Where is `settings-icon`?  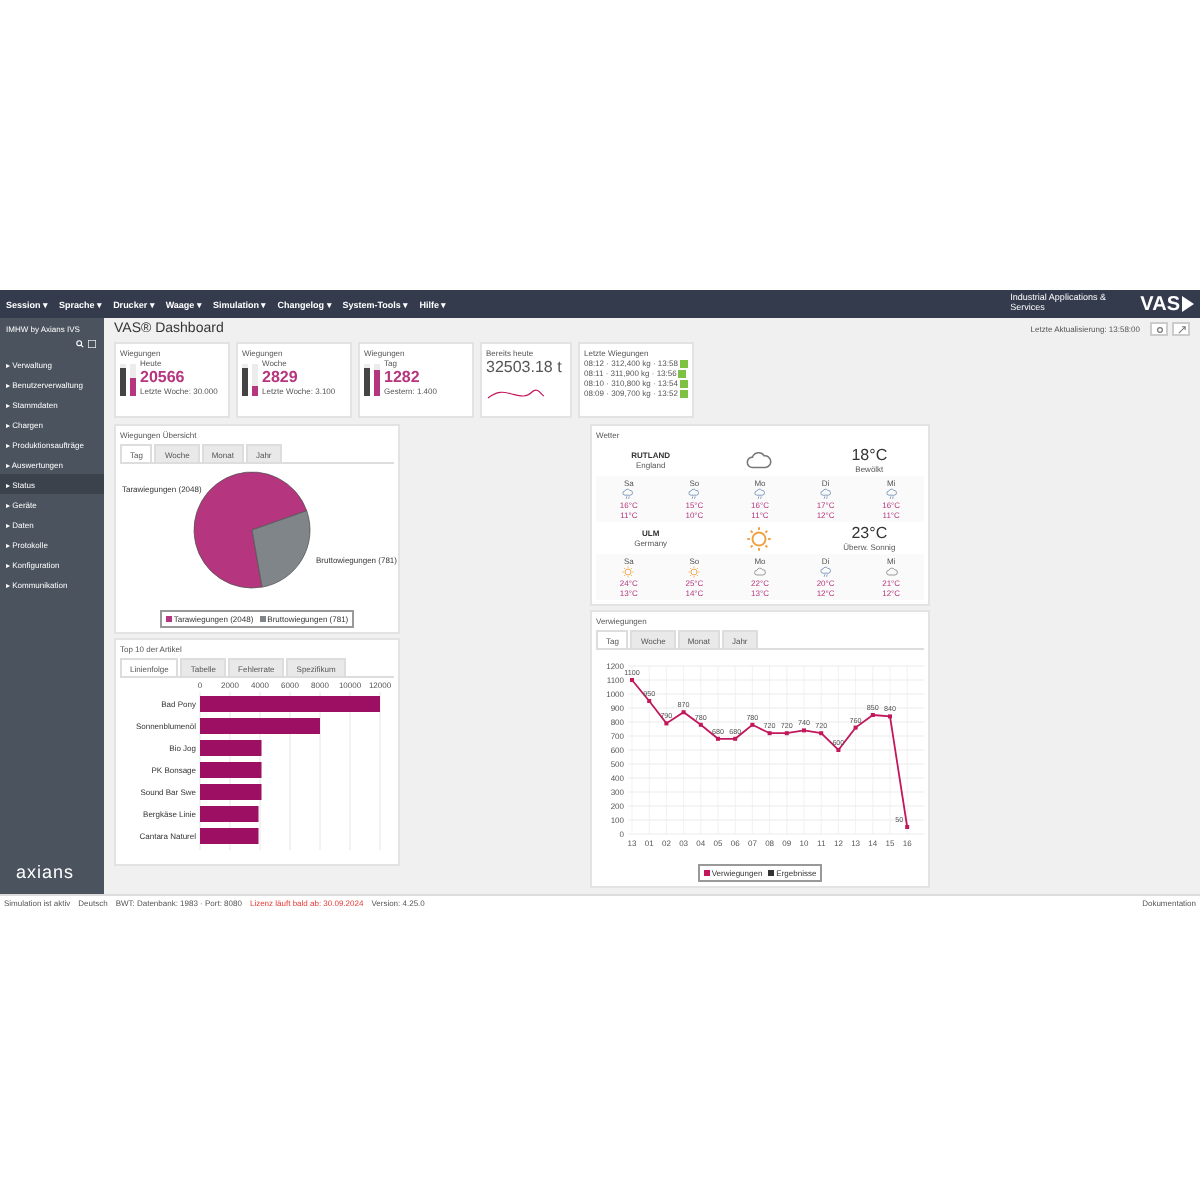
settings-icon is located at coordinates (1159, 329).